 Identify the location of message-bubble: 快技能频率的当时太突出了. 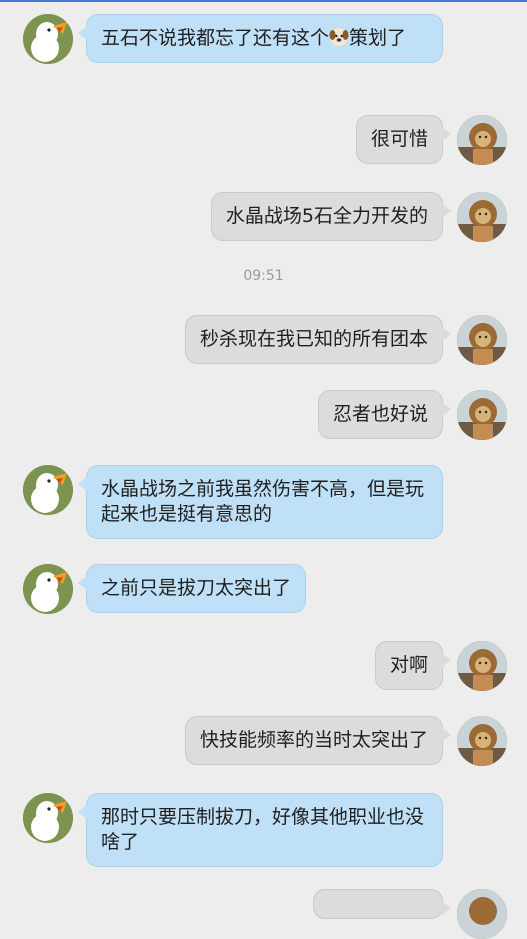
(318, 740).